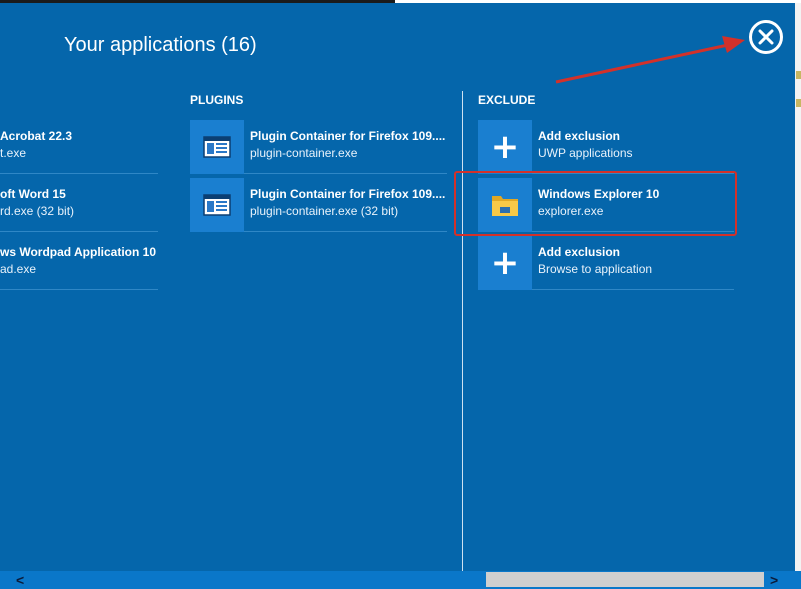  I want to click on item-file: t.exe, so click(13, 153).